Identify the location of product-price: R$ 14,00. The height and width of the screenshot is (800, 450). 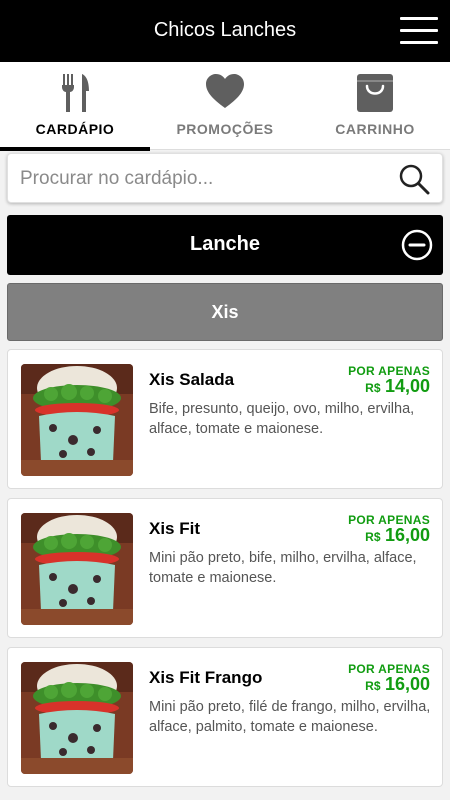
(397, 386).